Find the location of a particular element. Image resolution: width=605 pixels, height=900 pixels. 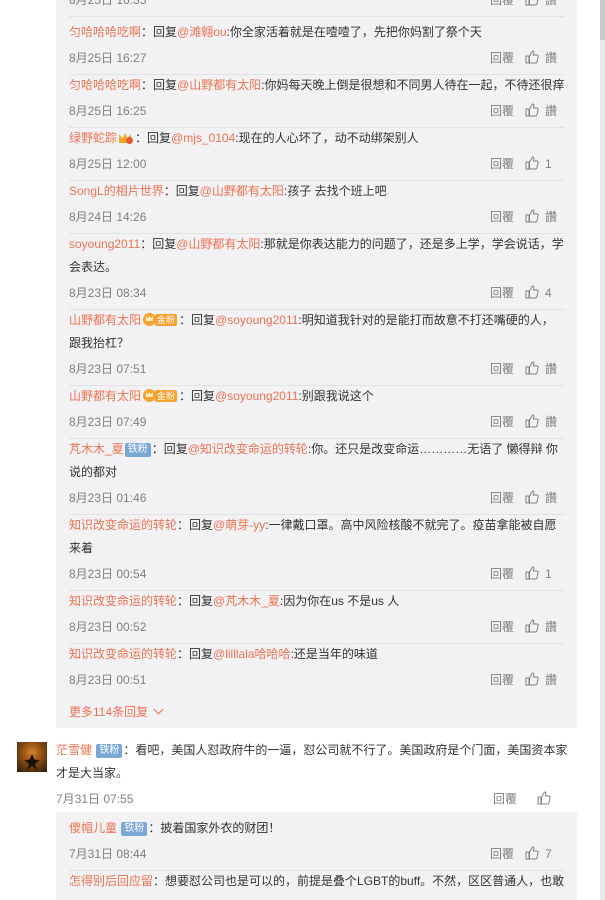

vip-crown-icon is located at coordinates (126, 137).